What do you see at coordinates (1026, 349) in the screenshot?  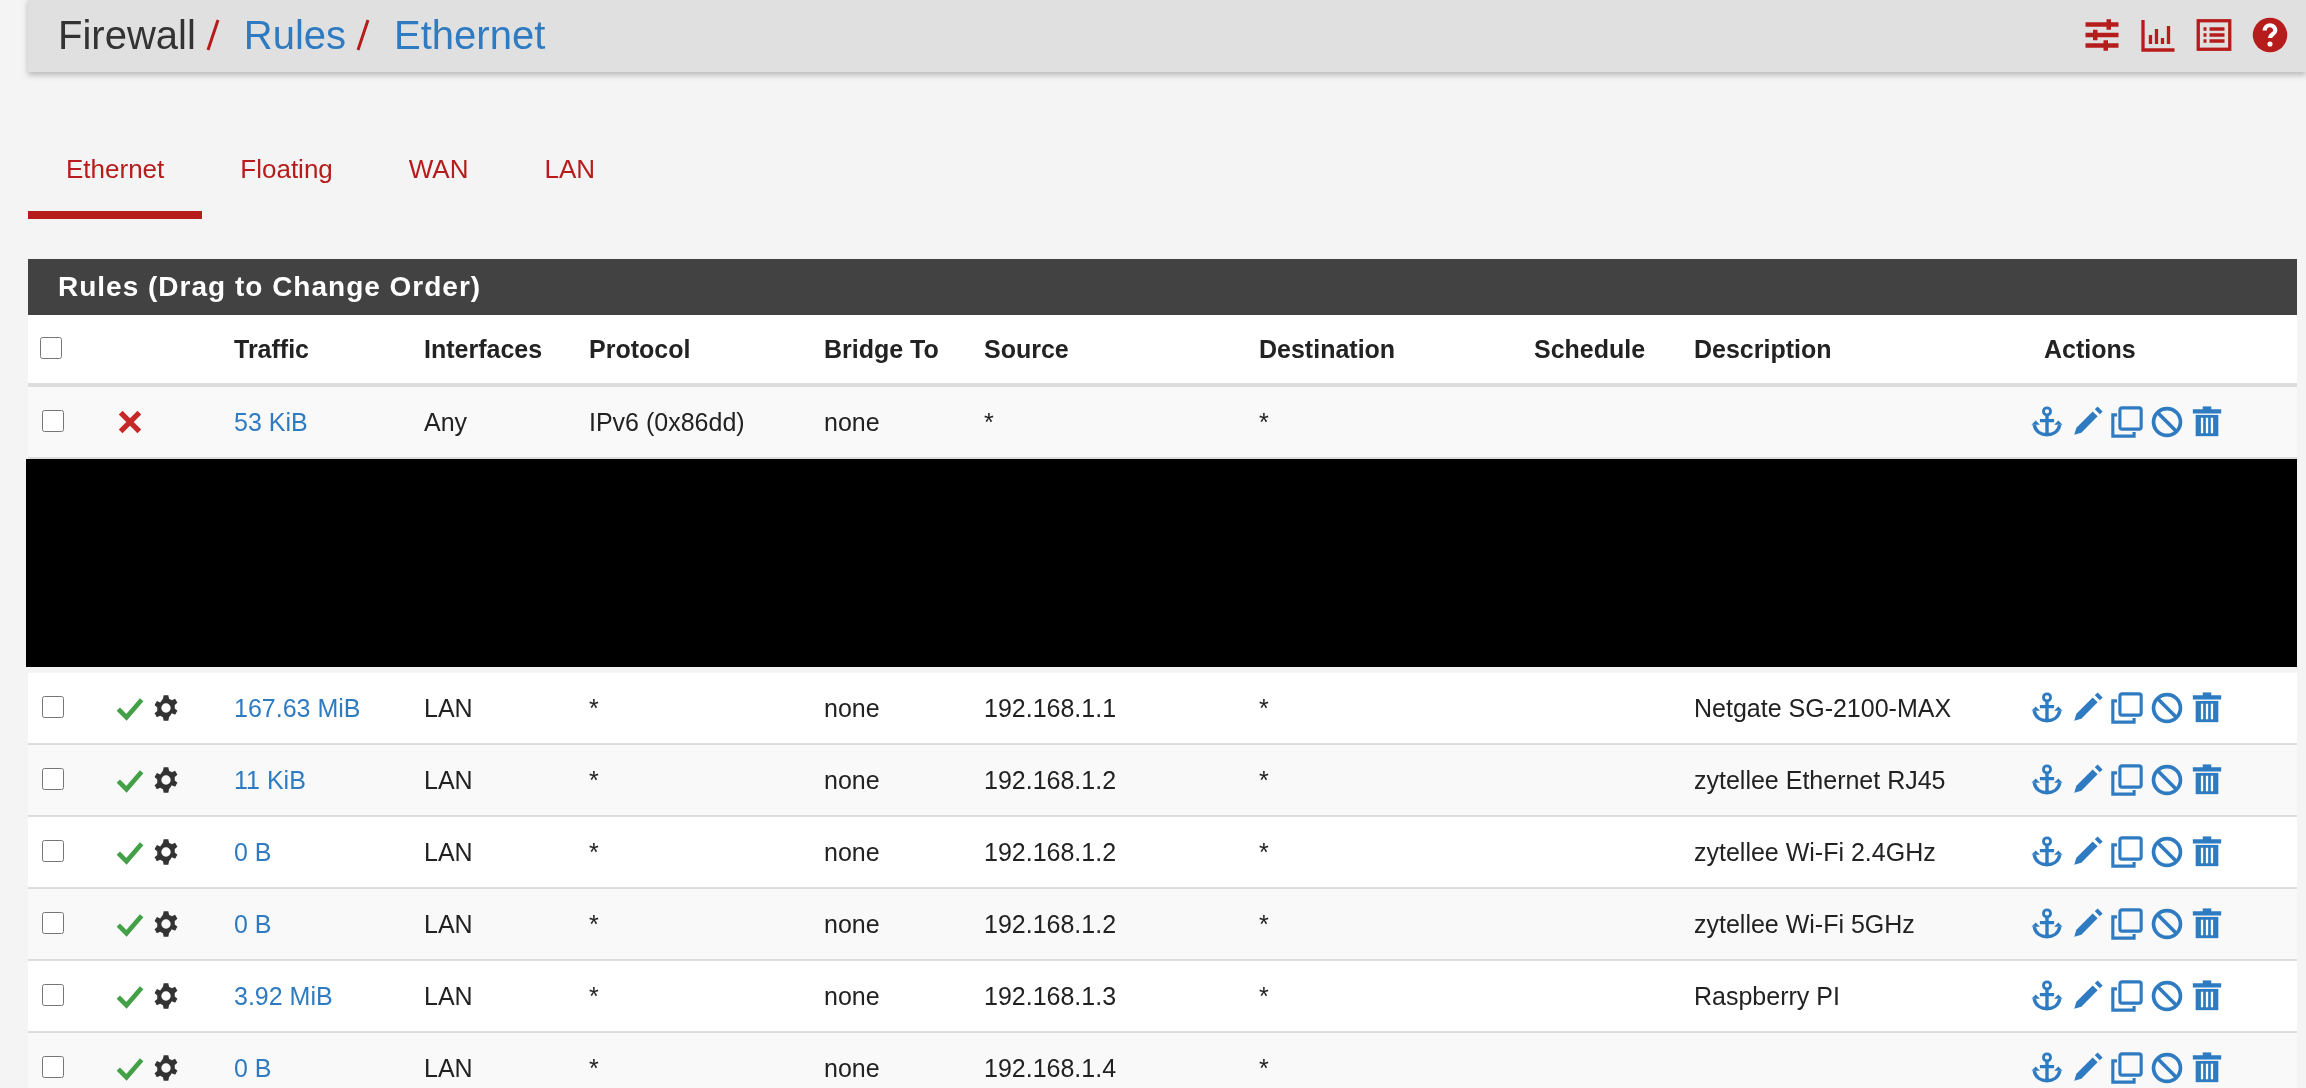 I see `column-header: Source` at bounding box center [1026, 349].